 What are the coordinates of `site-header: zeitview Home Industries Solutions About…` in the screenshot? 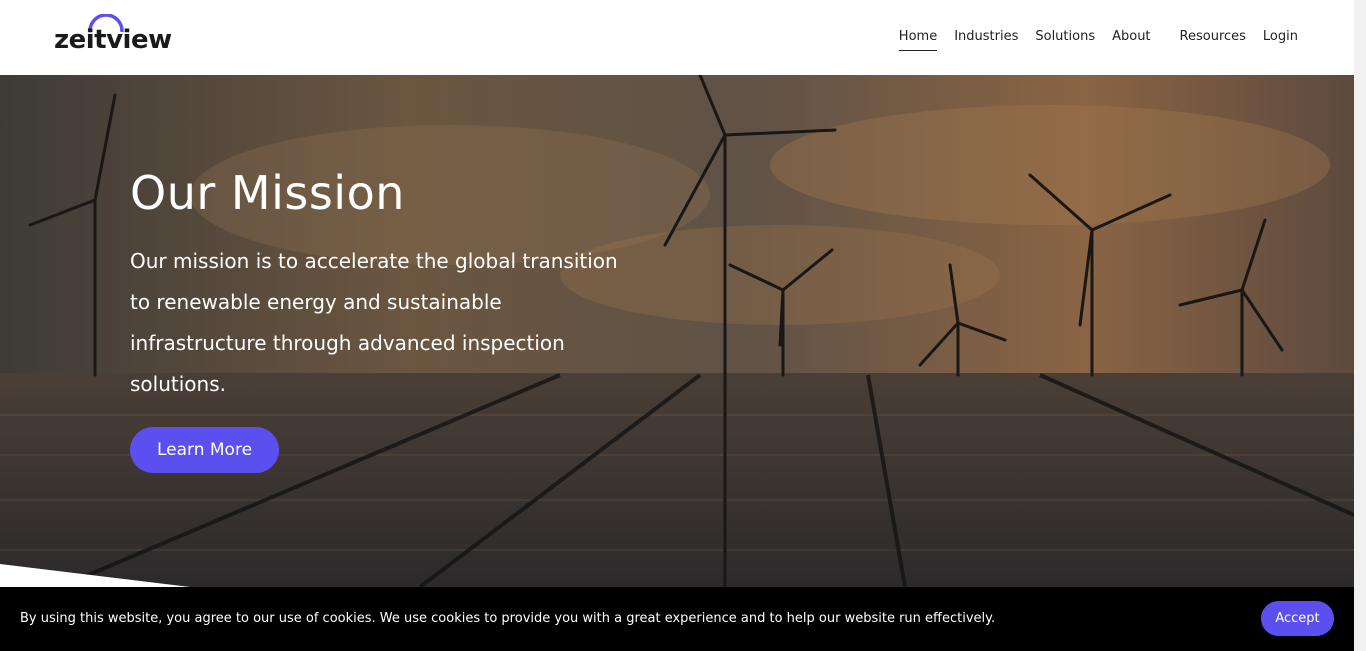 It's located at (677, 37).